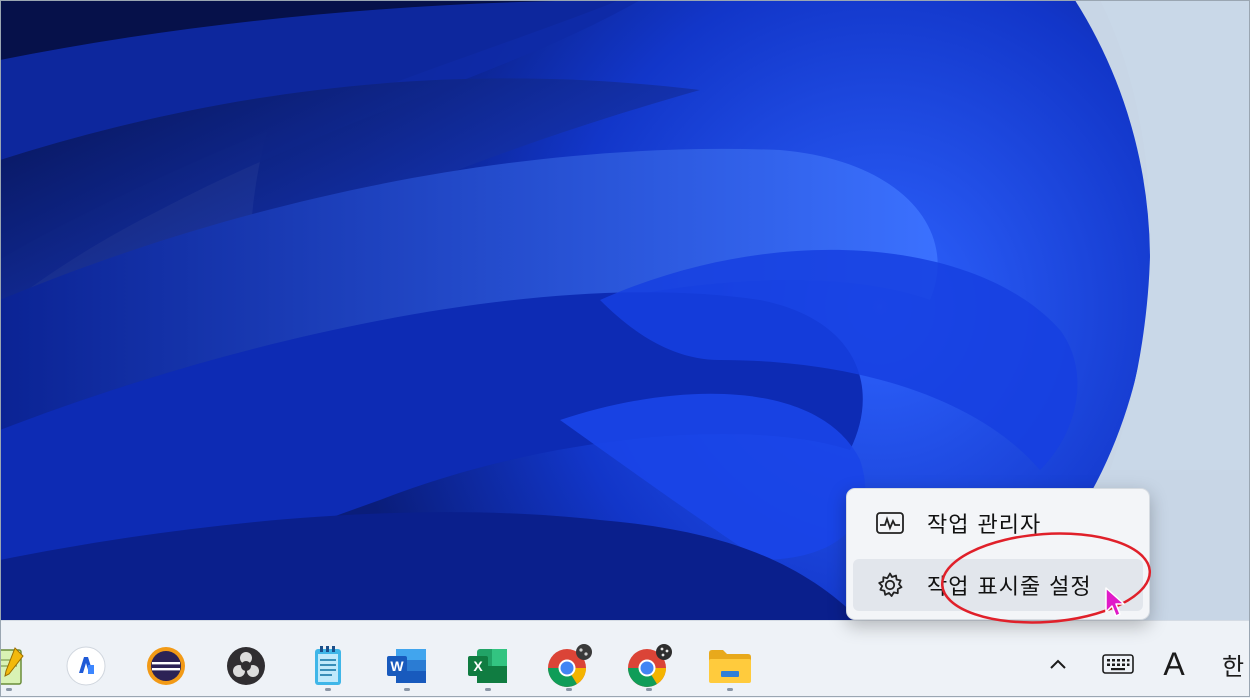  I want to click on taskbar-app-notepad-plus, so click(16, 667).